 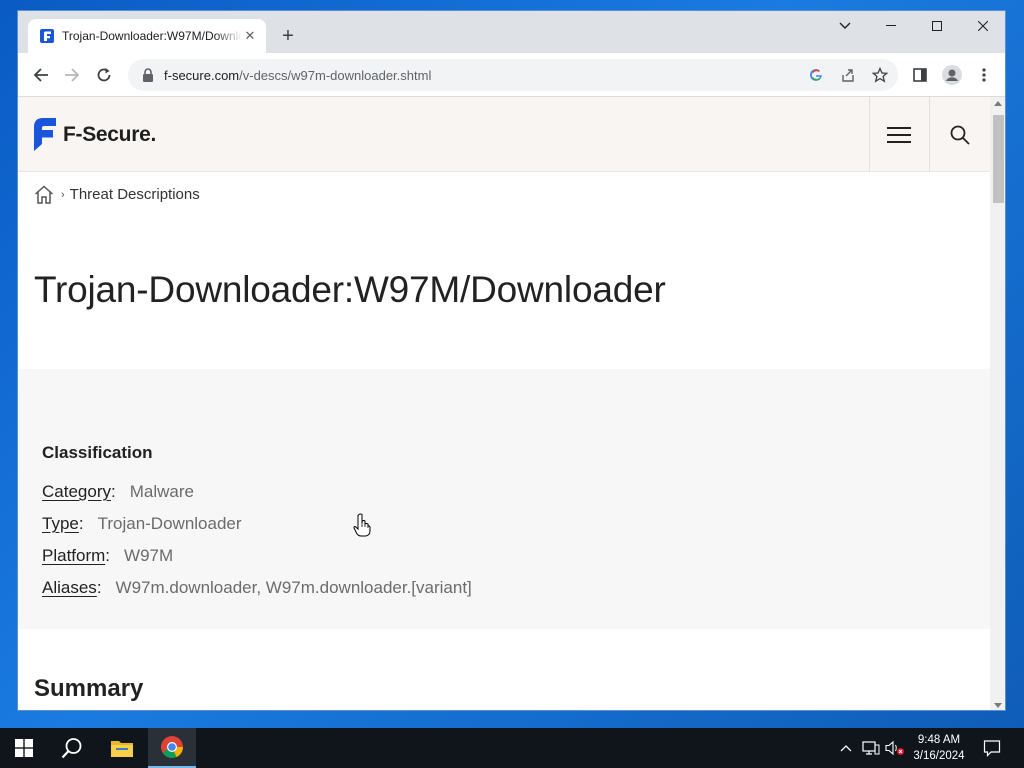 What do you see at coordinates (939, 756) in the screenshot?
I see `clock-date: 3/16/2024` at bounding box center [939, 756].